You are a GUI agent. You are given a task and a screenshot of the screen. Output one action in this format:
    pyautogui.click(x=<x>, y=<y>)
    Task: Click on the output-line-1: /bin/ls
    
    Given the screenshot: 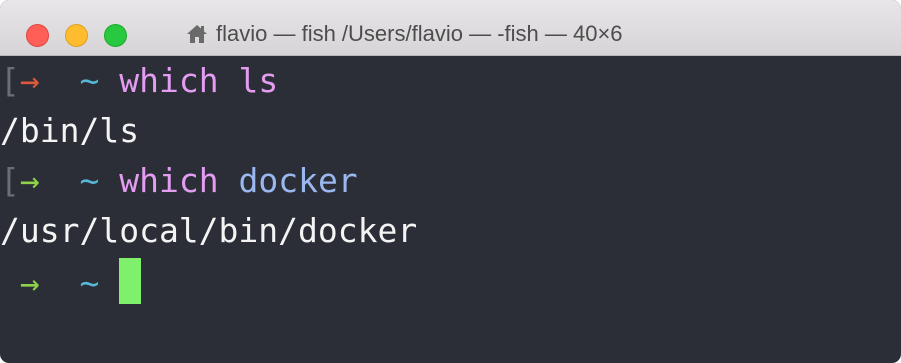 What is the action you would take?
    pyautogui.click(x=70, y=130)
    